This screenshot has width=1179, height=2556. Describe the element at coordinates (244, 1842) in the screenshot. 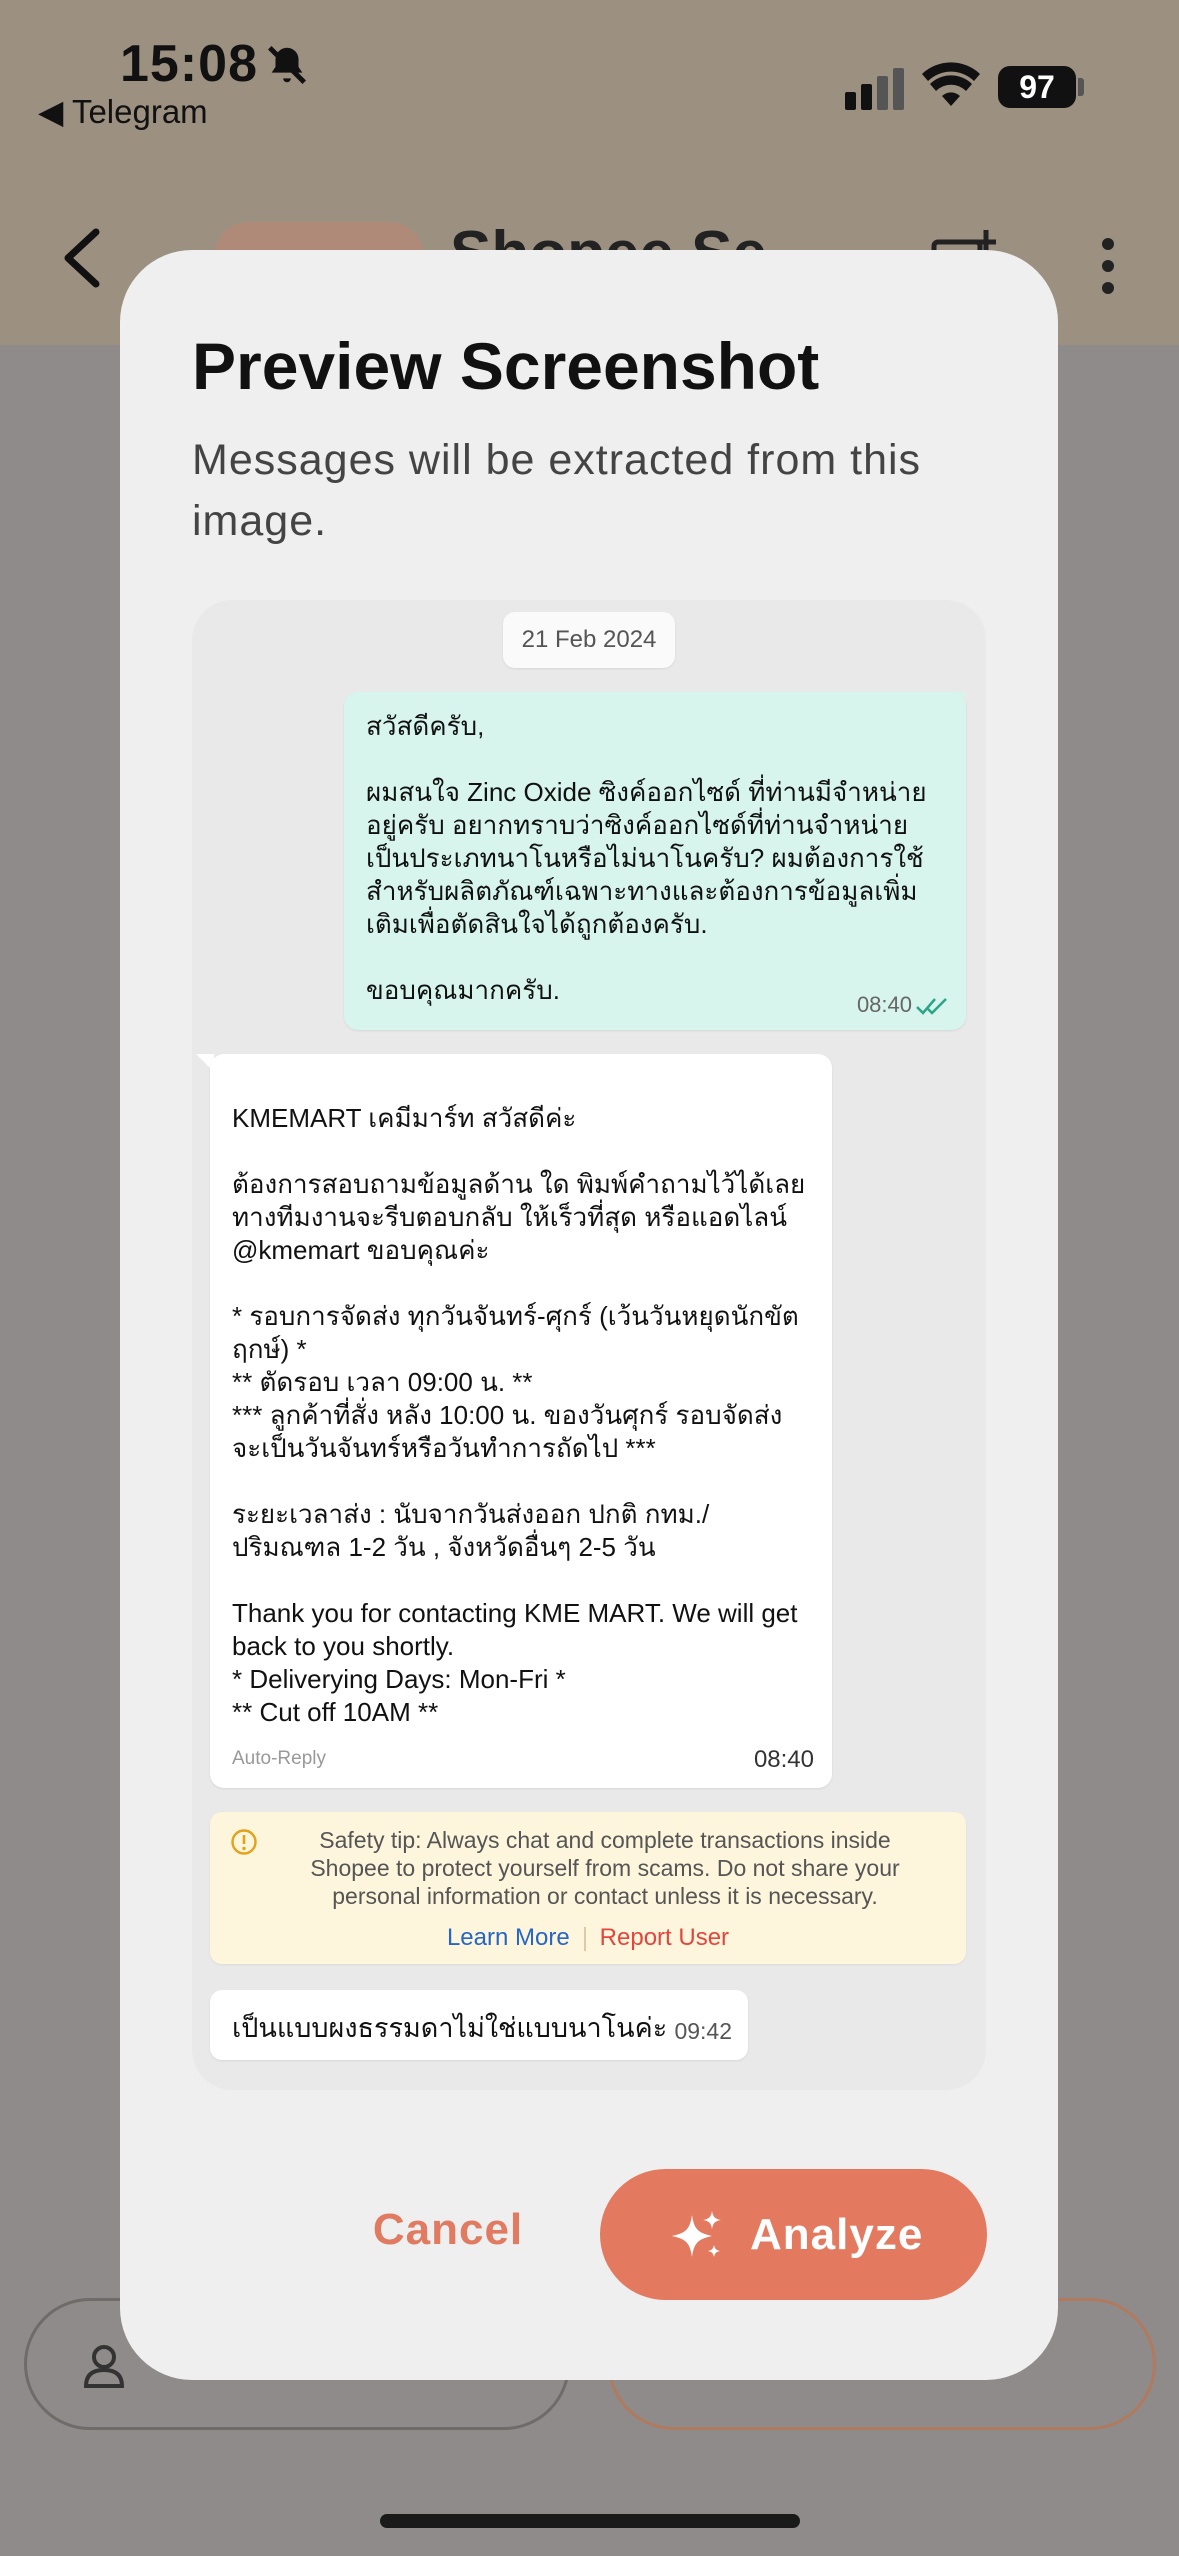

I see `warning-icon` at that location.